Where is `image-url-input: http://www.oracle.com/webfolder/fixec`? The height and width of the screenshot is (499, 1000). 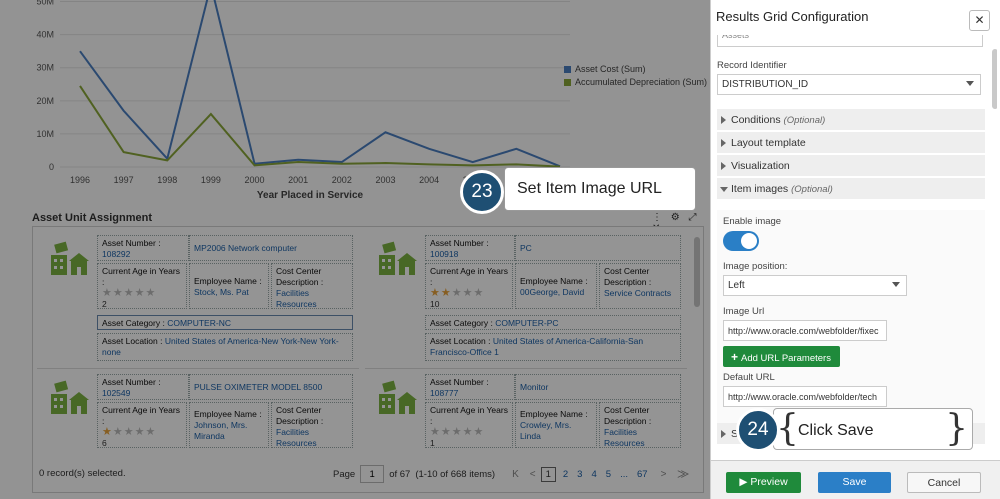
image-url-input: http://www.oracle.com/webfolder/fixec is located at coordinates (805, 330).